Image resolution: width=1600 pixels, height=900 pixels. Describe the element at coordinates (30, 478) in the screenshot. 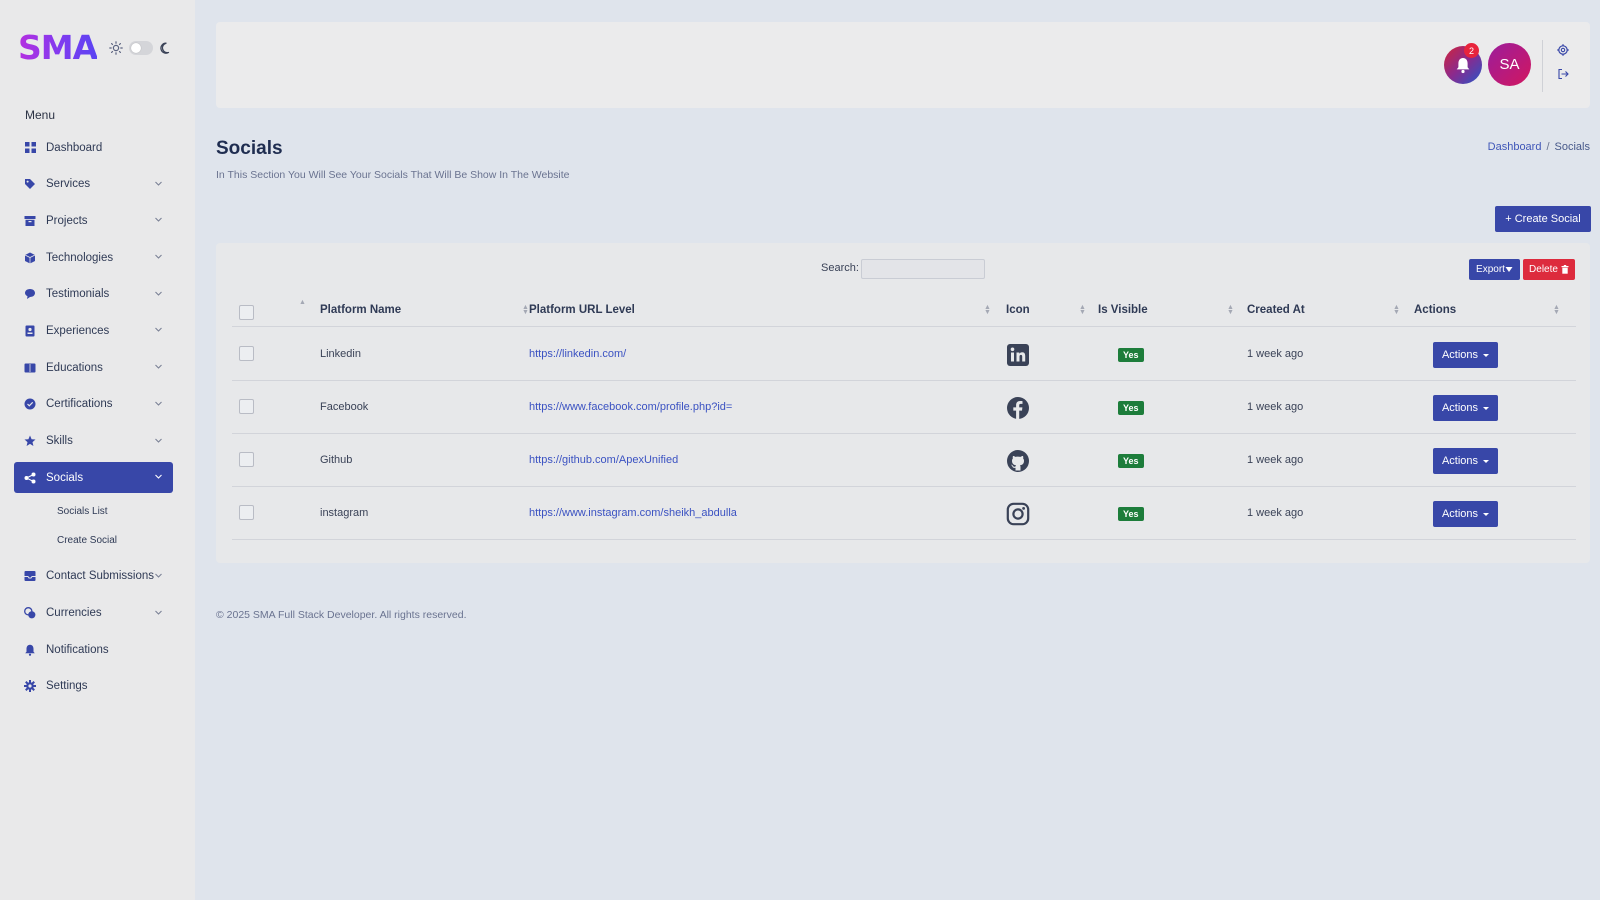

I see `share-icon` at that location.